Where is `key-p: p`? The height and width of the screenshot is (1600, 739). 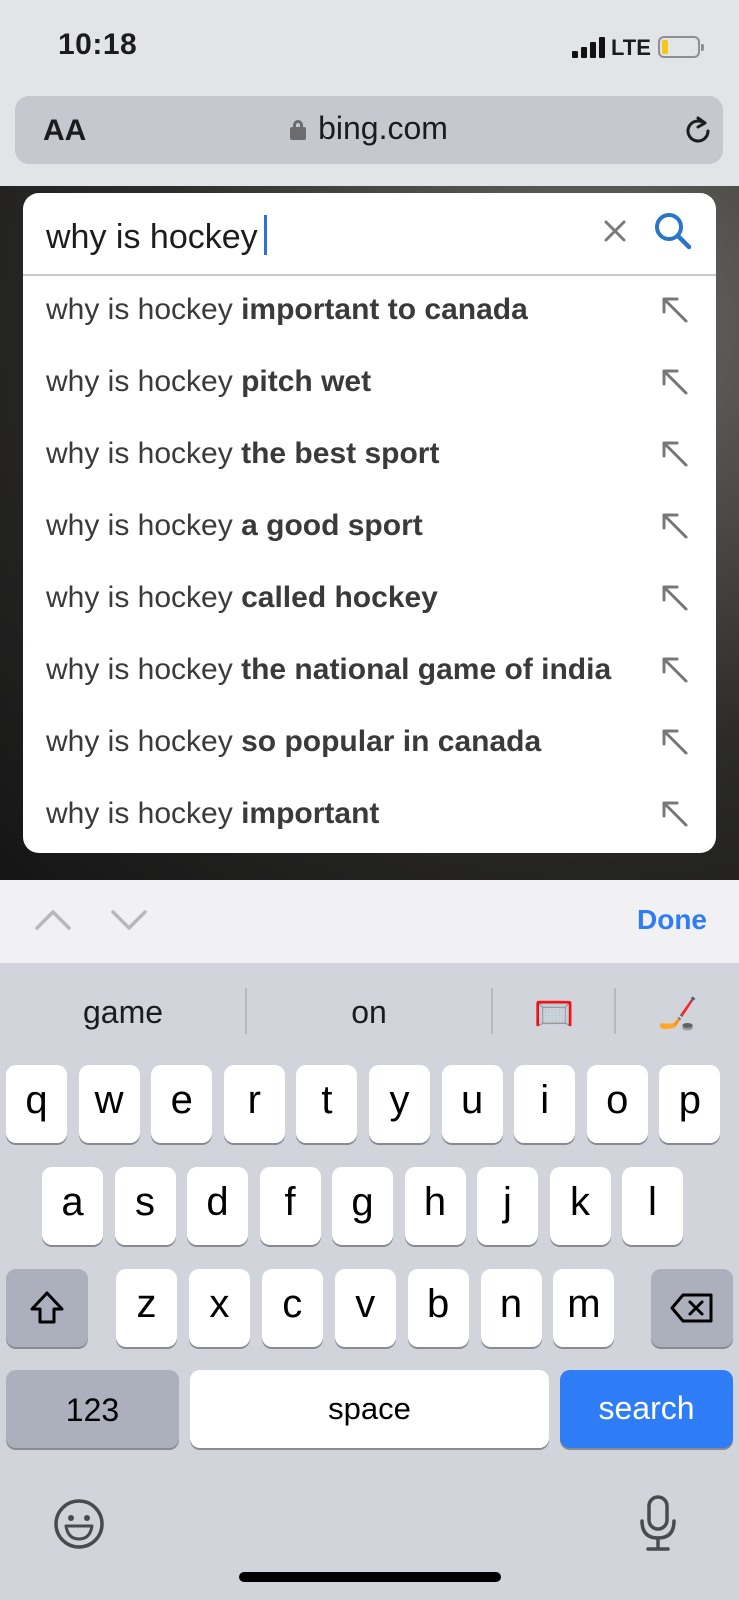
key-p: p is located at coordinates (690, 1104).